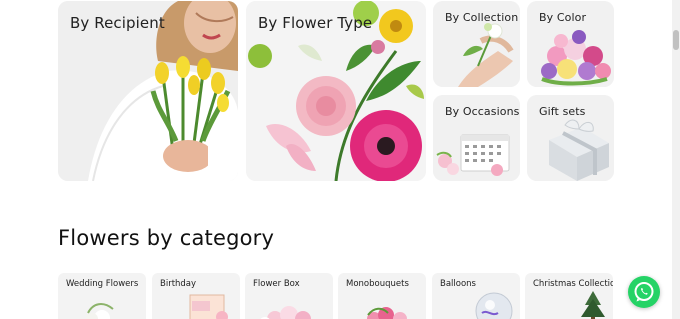 Image resolution: width=680 pixels, height=319 pixels. Describe the element at coordinates (570, 44) in the screenshot. I see `category-tile-by-color: By Color` at that location.